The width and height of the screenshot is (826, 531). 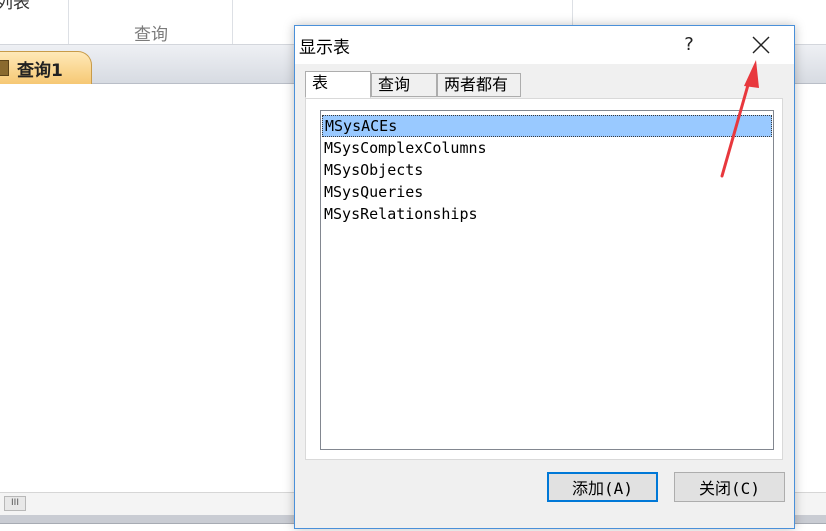 I want to click on close-dialog-button: 关闭(C), so click(x=729, y=487).